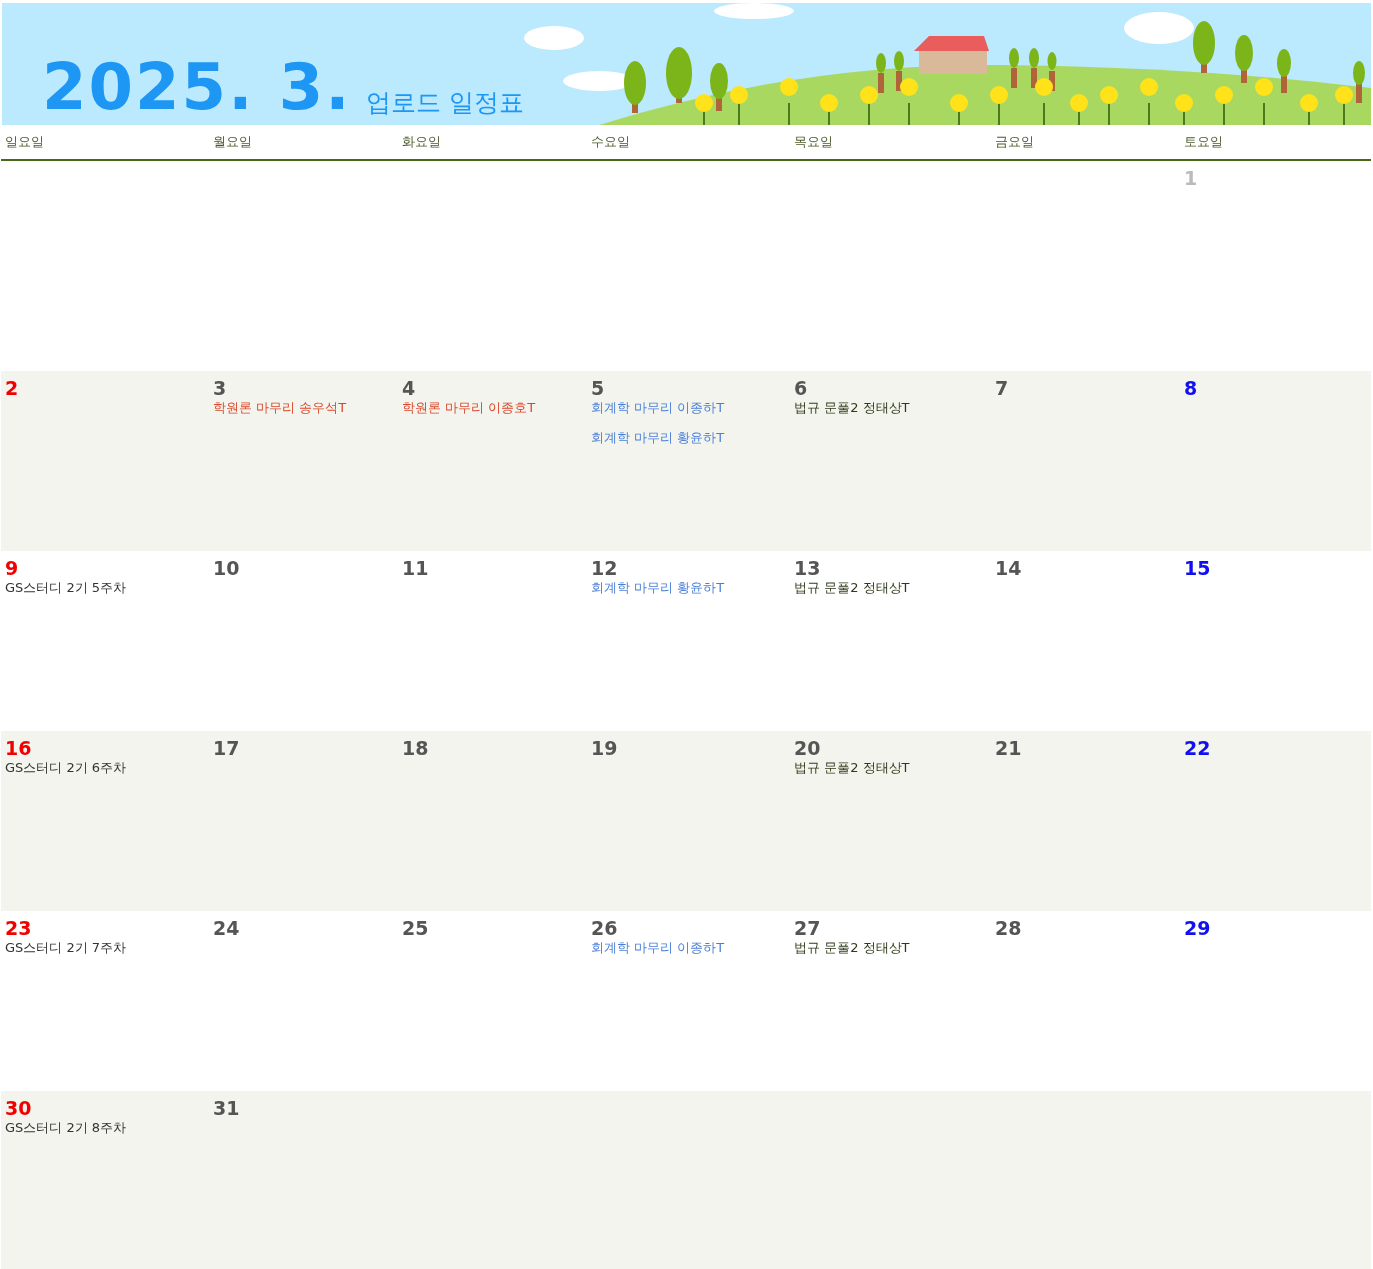 The image size is (1373, 1269). I want to click on day-number: 2, so click(12, 388).